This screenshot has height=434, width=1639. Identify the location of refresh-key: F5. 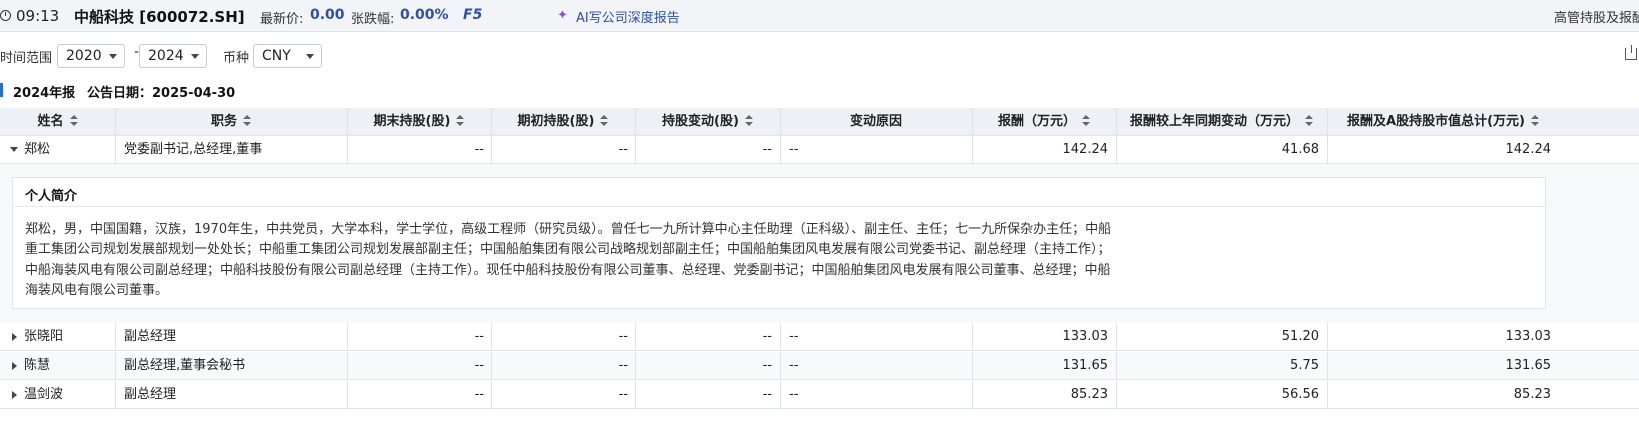
(472, 15).